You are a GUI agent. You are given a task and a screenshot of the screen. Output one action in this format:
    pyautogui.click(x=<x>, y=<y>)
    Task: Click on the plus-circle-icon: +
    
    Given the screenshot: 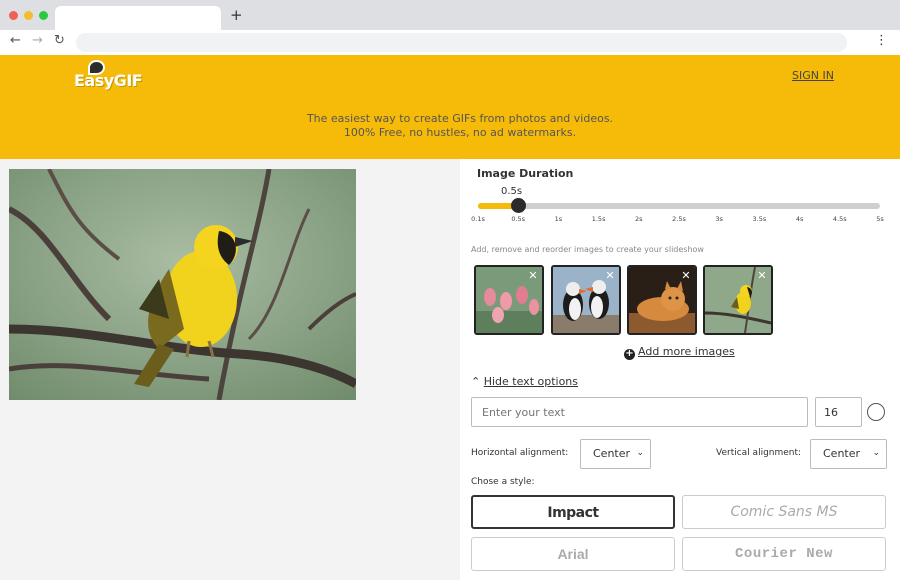 What is the action you would take?
    pyautogui.click(x=629, y=354)
    